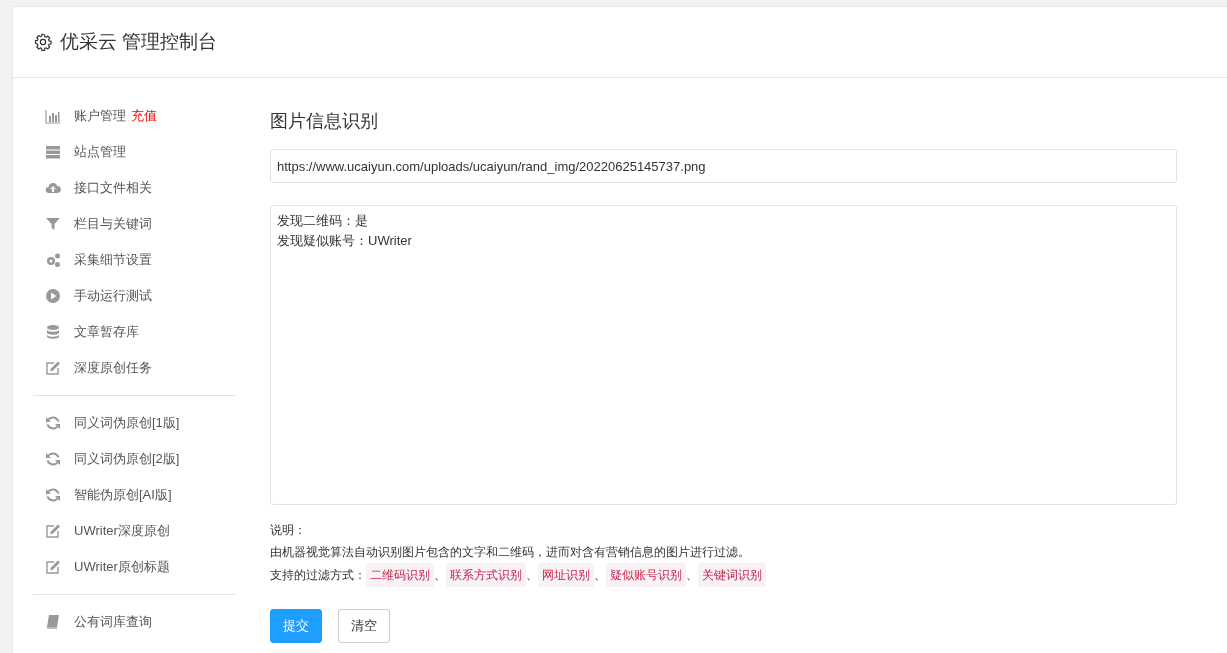 The width and height of the screenshot is (1227, 653). Describe the element at coordinates (510, 552) in the screenshot. I see `notes-description: 由机器视觉算法自动识别图片包含的文字和二维码，进而对含有营销信息的图片进行过滤。` at that location.